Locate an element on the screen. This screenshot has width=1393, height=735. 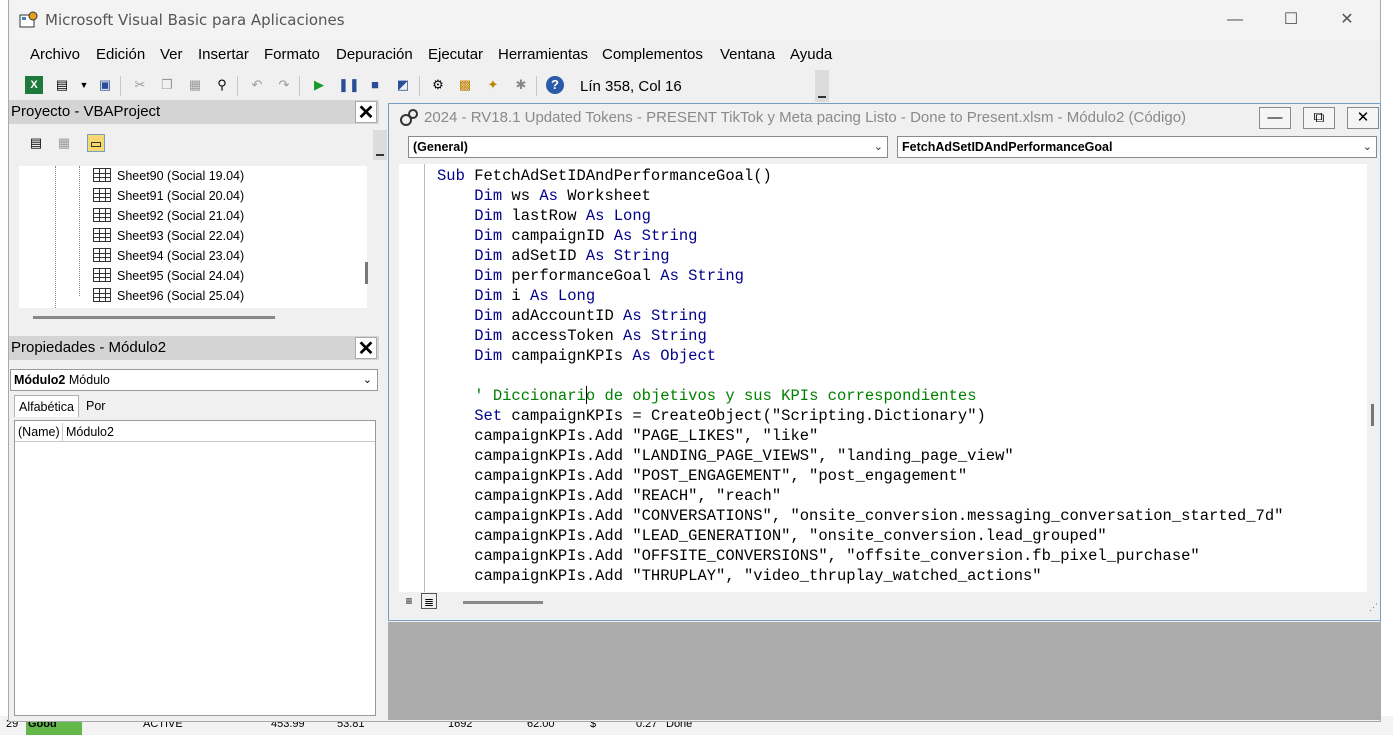
tab-alfabetica: Alfabética is located at coordinates (46, 406).